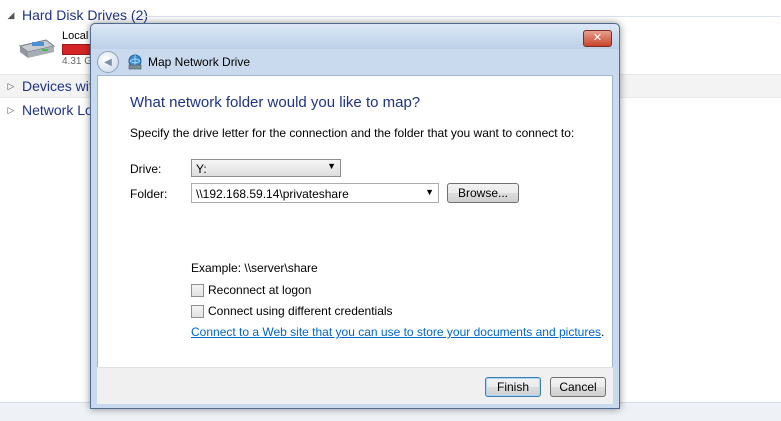 The image size is (781, 421). I want to click on drive-free-space: 4.31 G, so click(77, 61).